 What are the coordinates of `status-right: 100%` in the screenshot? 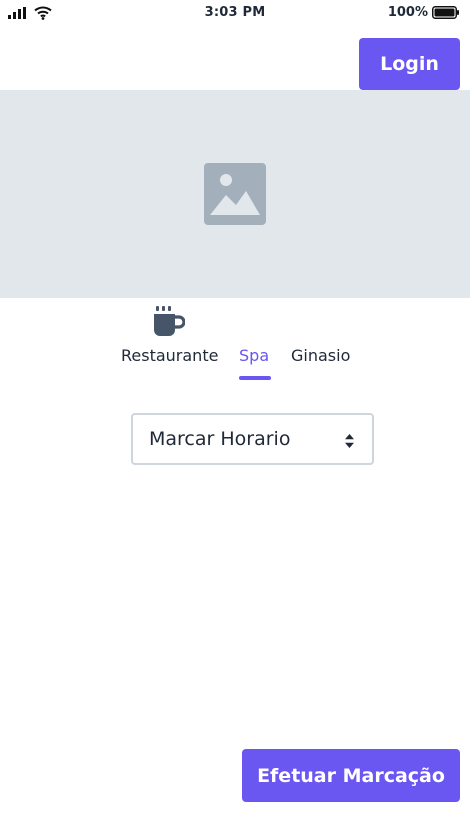 It's located at (424, 12).